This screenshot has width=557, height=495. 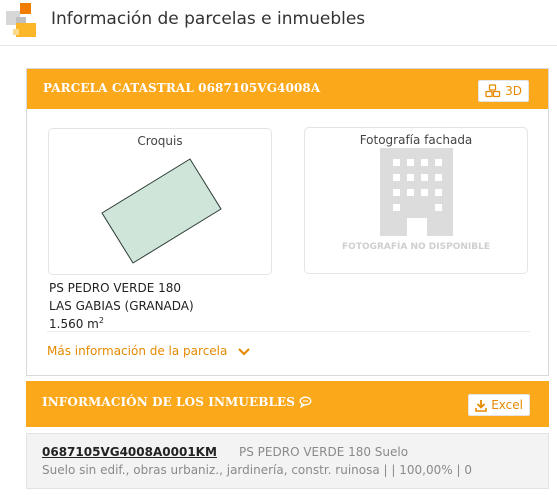 I want to click on view-3d-button: 3D, so click(x=503, y=91).